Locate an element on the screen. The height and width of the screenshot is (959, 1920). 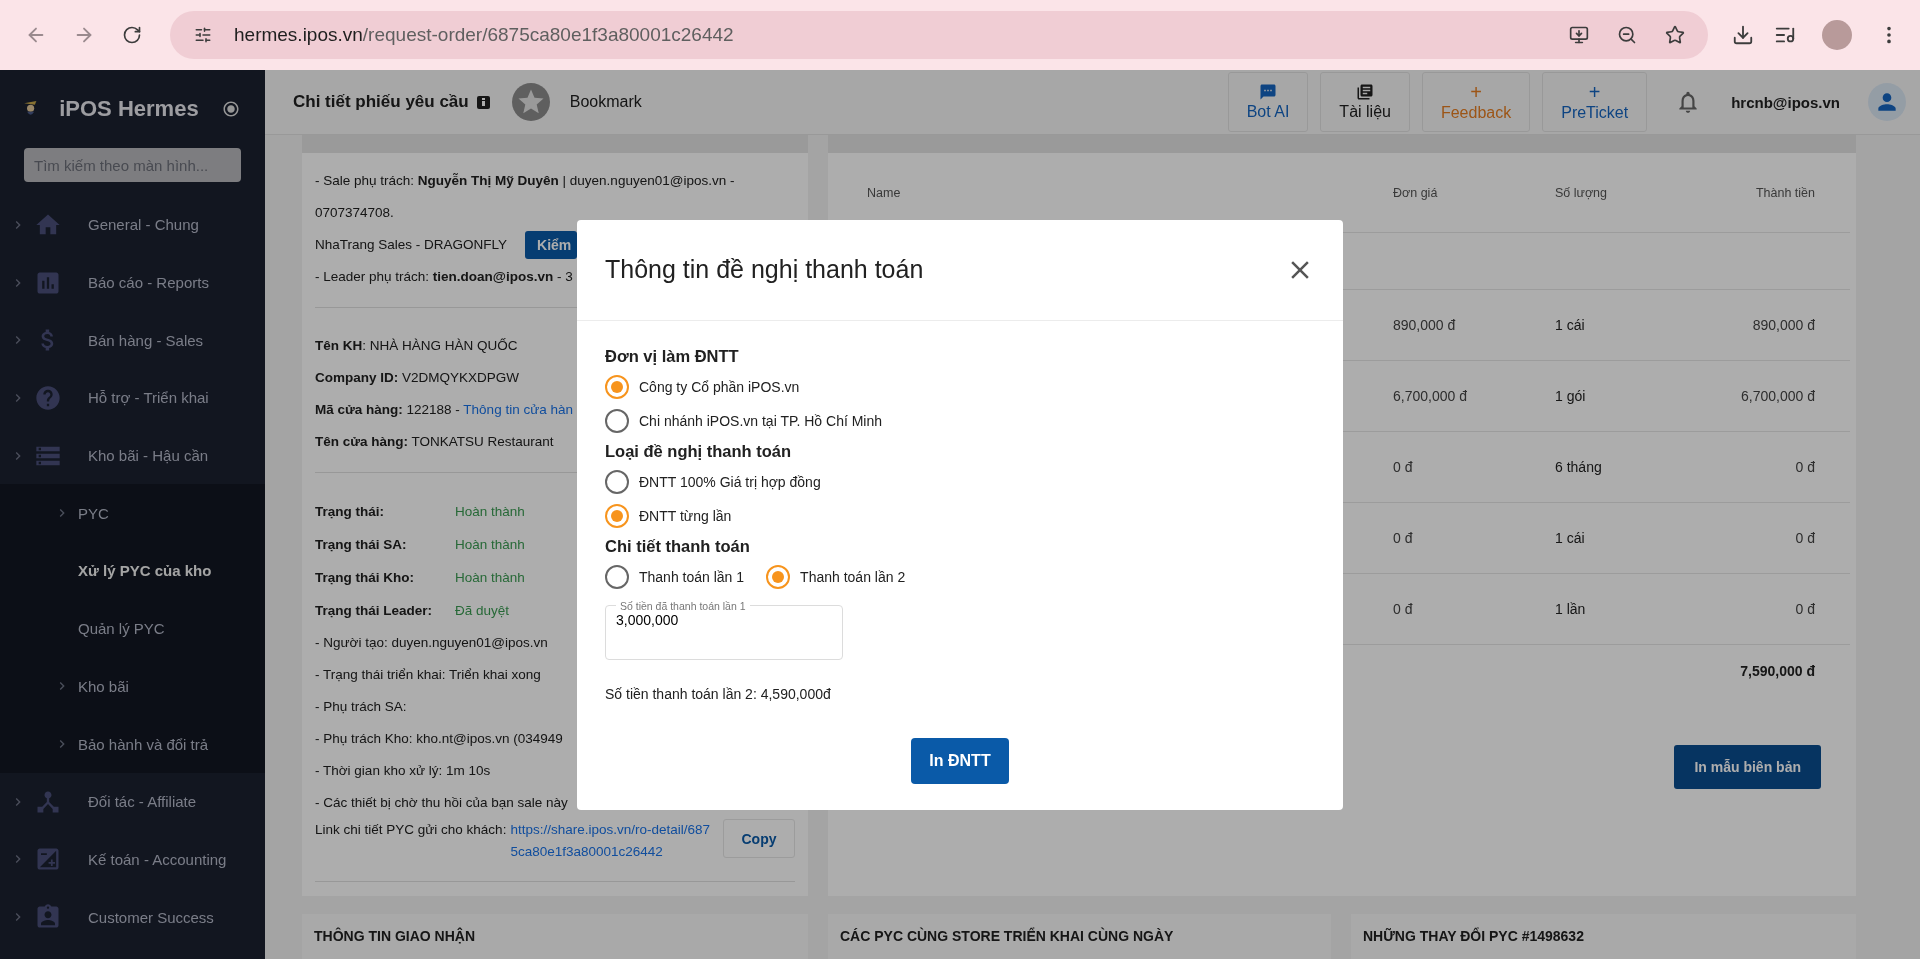
header-action-button: Tài liệu is located at coordinates (1365, 102).